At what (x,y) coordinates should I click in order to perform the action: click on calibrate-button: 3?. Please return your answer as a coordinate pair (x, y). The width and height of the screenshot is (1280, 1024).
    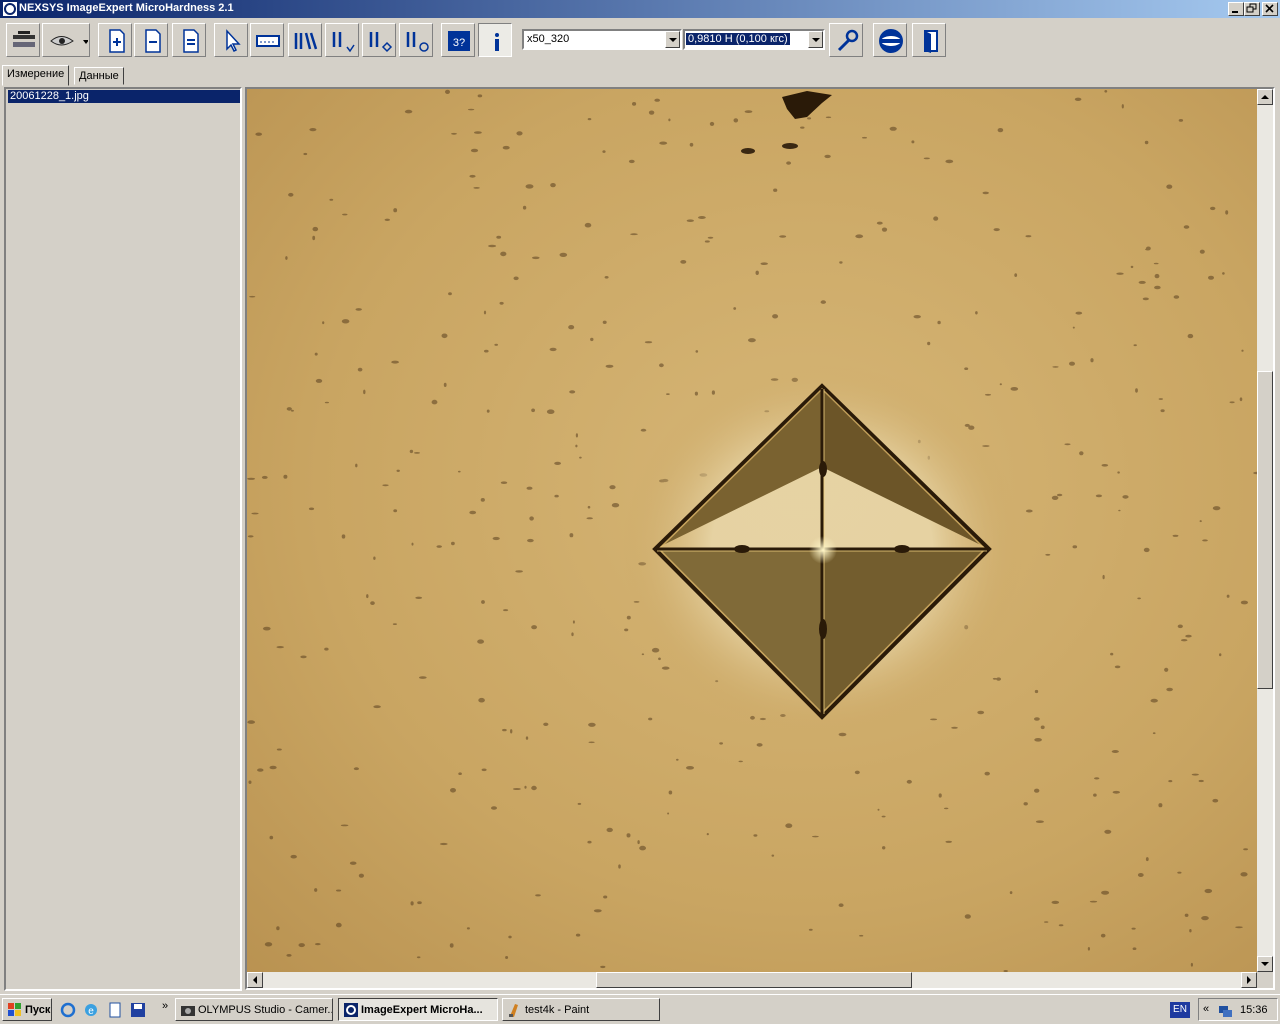
    Looking at the image, I should click on (458, 40).